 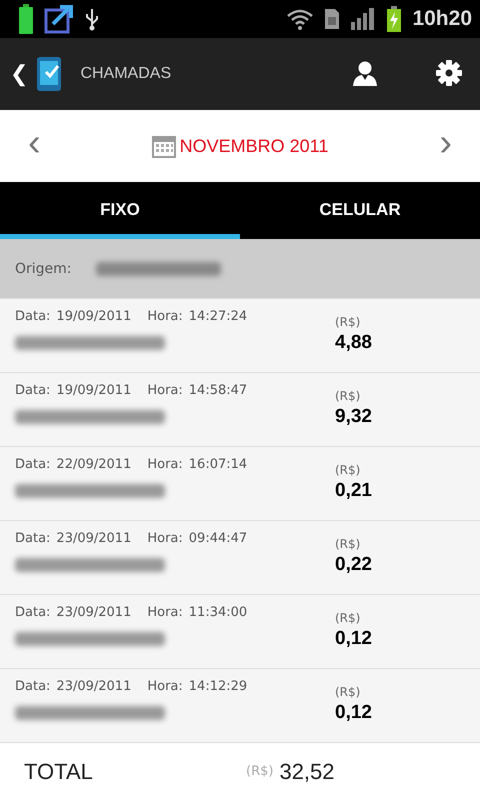 What do you see at coordinates (365, 73) in the screenshot?
I see `person-icon` at bounding box center [365, 73].